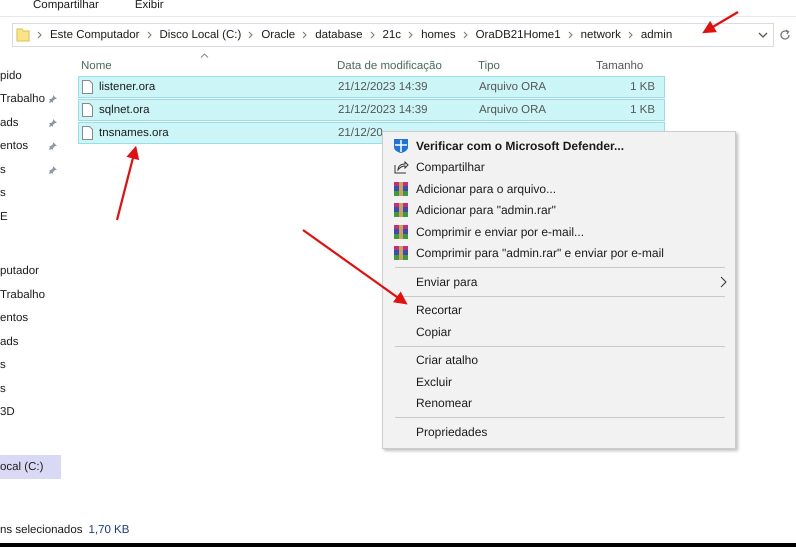  What do you see at coordinates (401, 167) in the screenshot?
I see `share-icon` at bounding box center [401, 167].